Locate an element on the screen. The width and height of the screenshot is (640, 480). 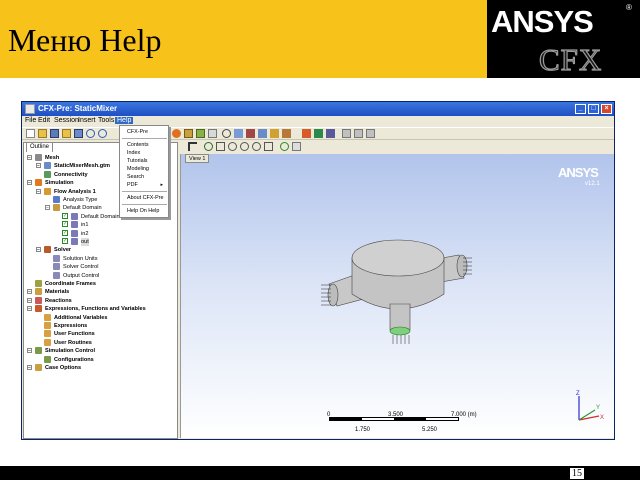
tree-item: − Solver is located at coordinates (100, 250).